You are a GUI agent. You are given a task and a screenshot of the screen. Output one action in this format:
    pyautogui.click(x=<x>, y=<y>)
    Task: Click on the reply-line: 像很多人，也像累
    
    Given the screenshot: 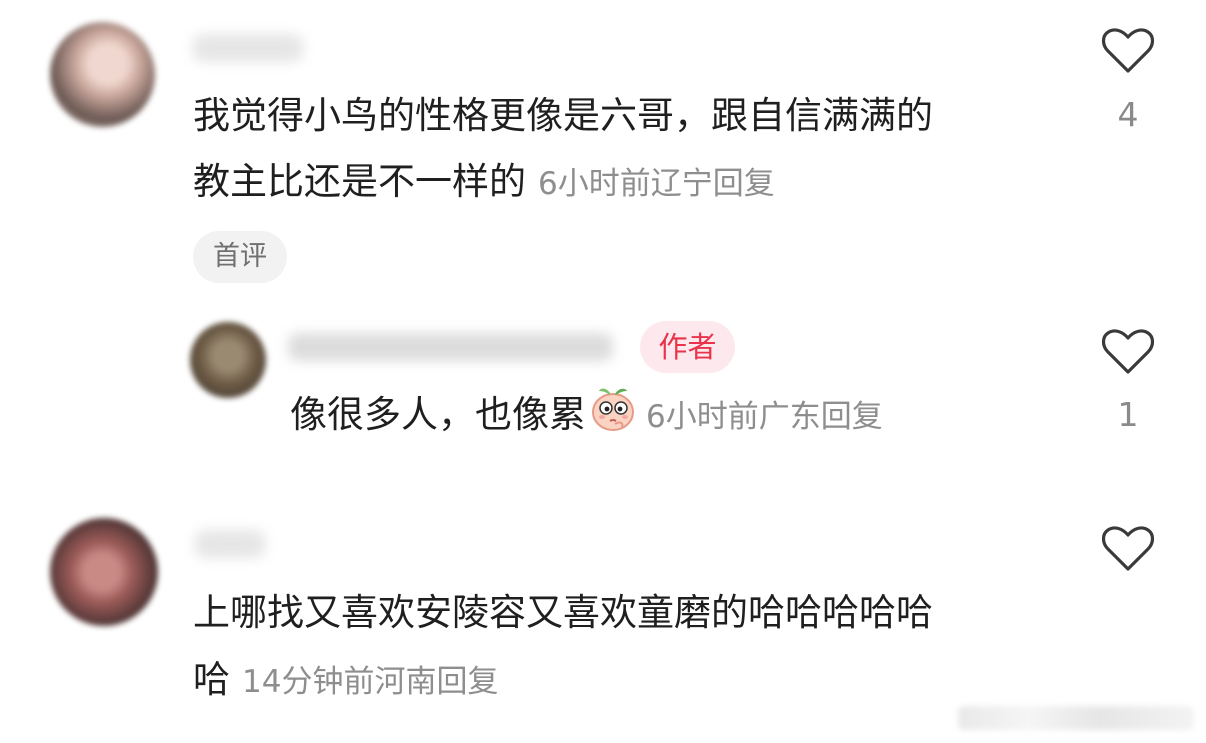 What is the action you would take?
    pyautogui.click(x=438, y=414)
    